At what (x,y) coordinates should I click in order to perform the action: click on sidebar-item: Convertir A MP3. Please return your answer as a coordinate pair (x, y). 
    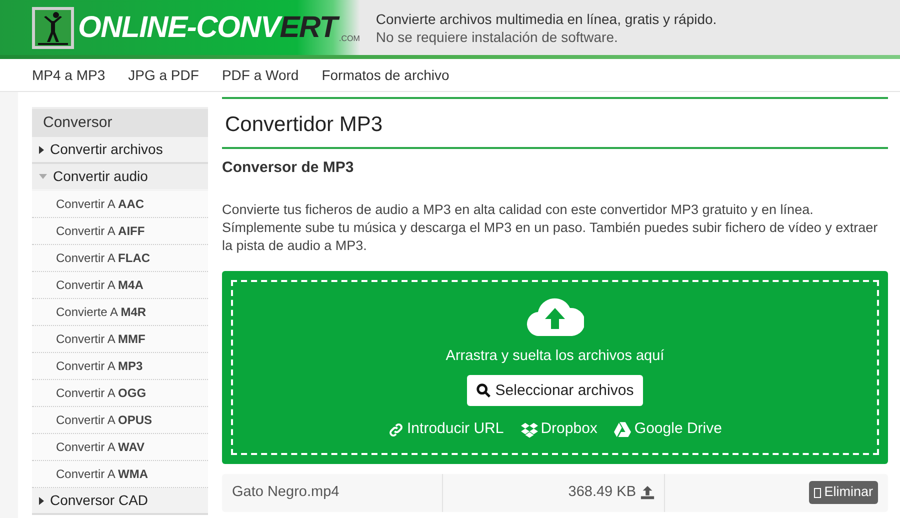
    Looking at the image, I should click on (120, 366).